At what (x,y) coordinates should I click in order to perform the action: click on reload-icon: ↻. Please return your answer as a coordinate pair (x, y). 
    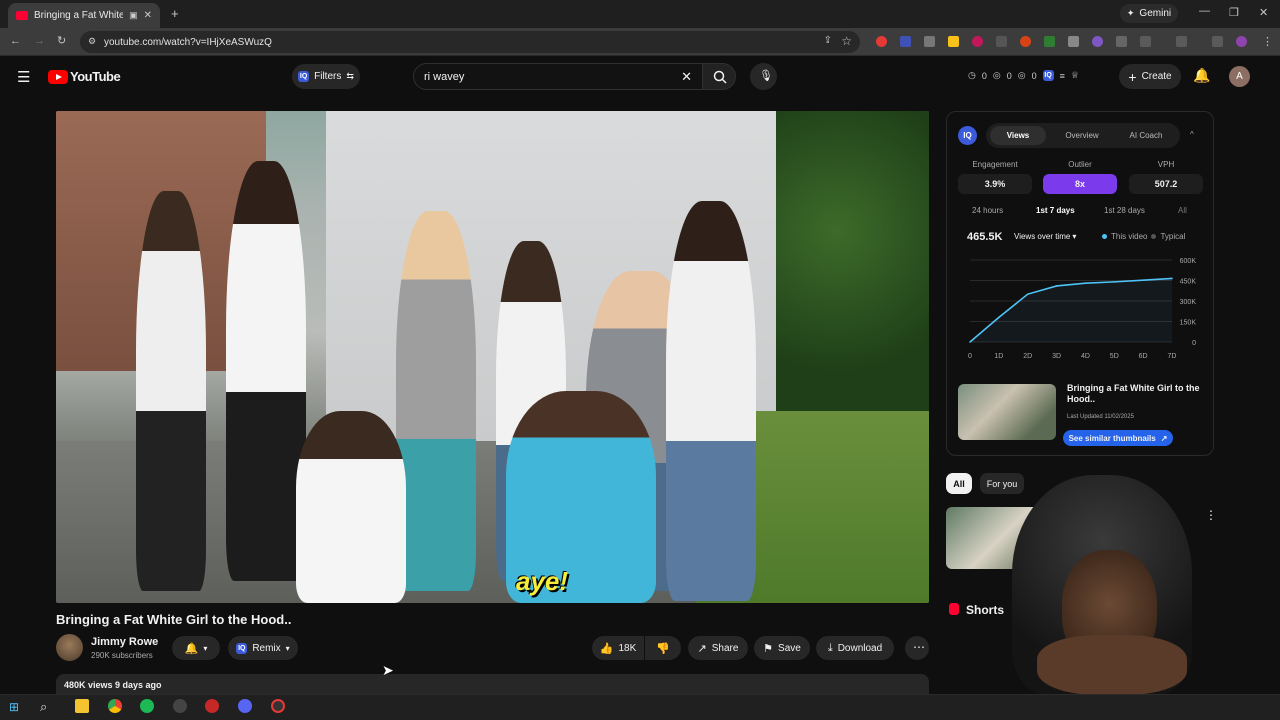
    Looking at the image, I should click on (61, 40).